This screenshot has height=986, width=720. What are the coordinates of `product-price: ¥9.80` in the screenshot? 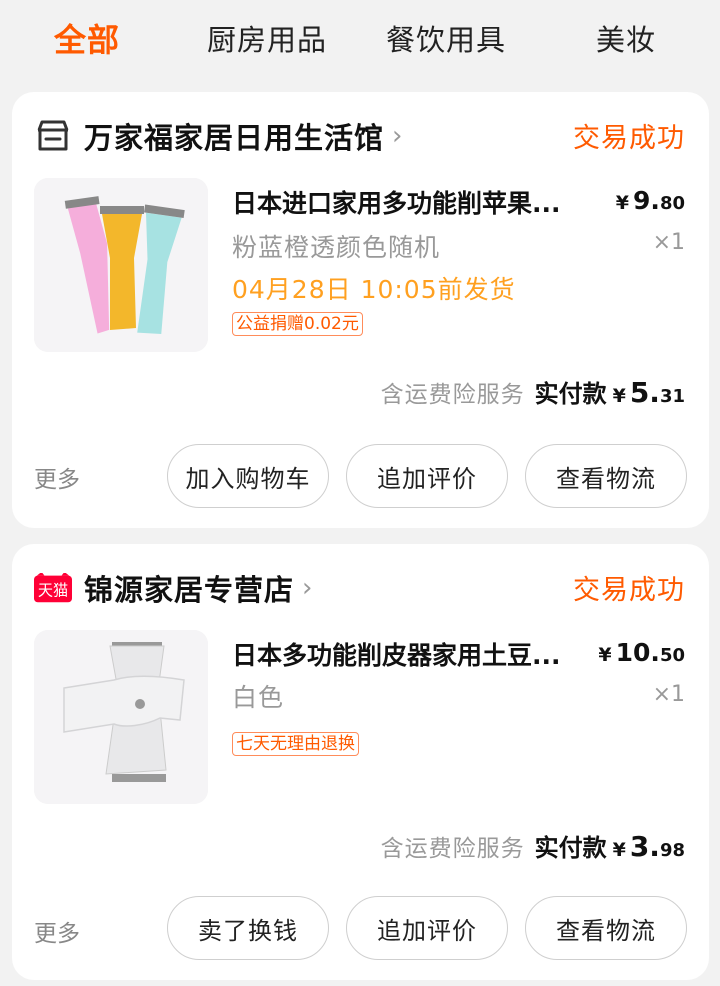 It's located at (650, 200).